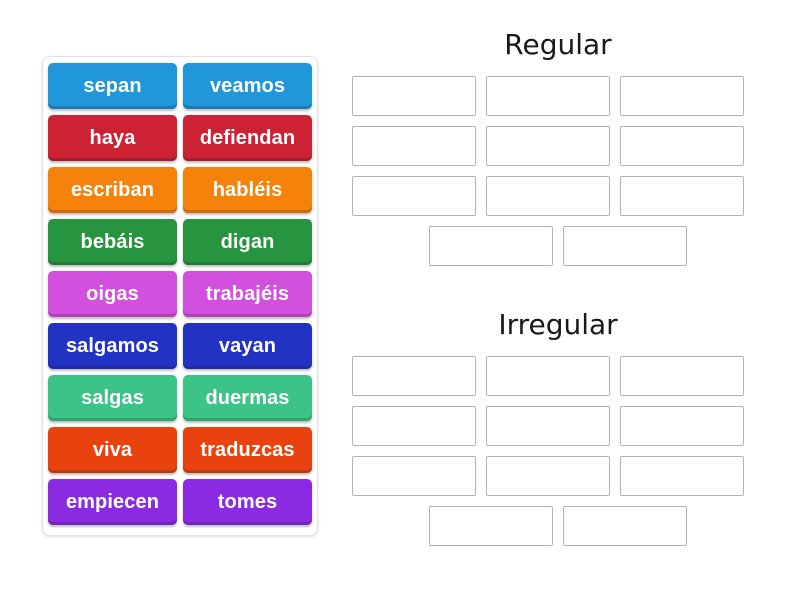 This screenshot has width=800, height=600. What do you see at coordinates (247, 450) in the screenshot?
I see `word-tile: traduzcas` at bounding box center [247, 450].